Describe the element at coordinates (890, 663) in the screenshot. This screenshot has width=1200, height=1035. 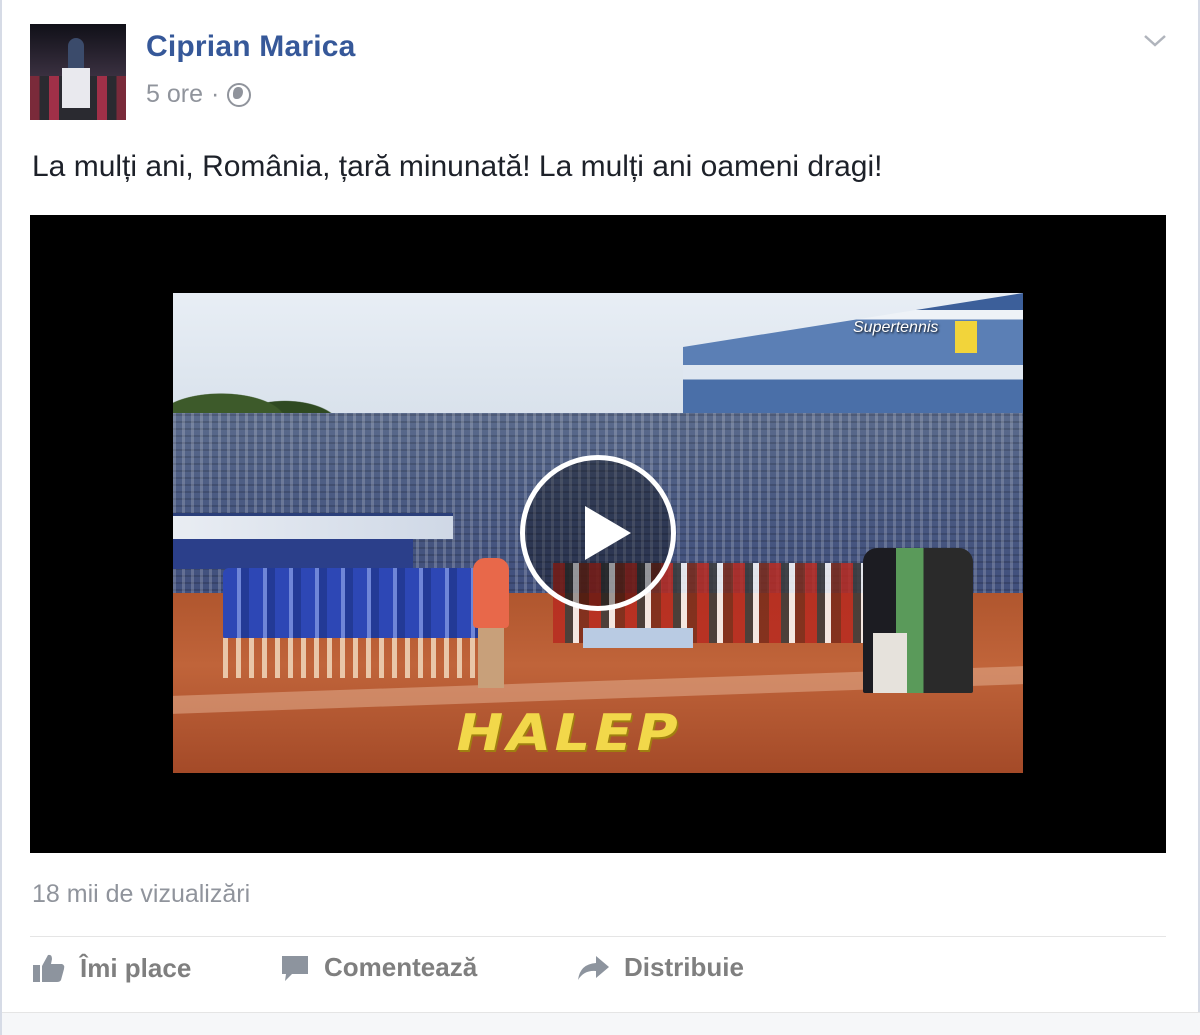
I see `thumbnail-guest-legs` at that location.